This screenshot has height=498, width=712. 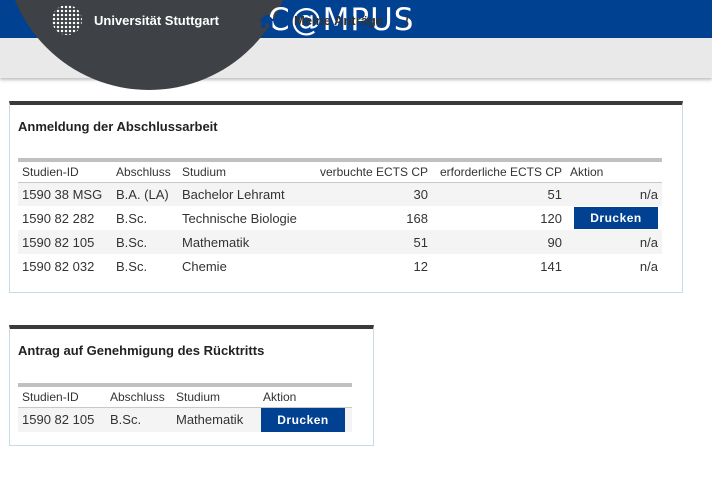 What do you see at coordinates (372, 218) in the screenshot?
I see `booked-ects: 168` at bounding box center [372, 218].